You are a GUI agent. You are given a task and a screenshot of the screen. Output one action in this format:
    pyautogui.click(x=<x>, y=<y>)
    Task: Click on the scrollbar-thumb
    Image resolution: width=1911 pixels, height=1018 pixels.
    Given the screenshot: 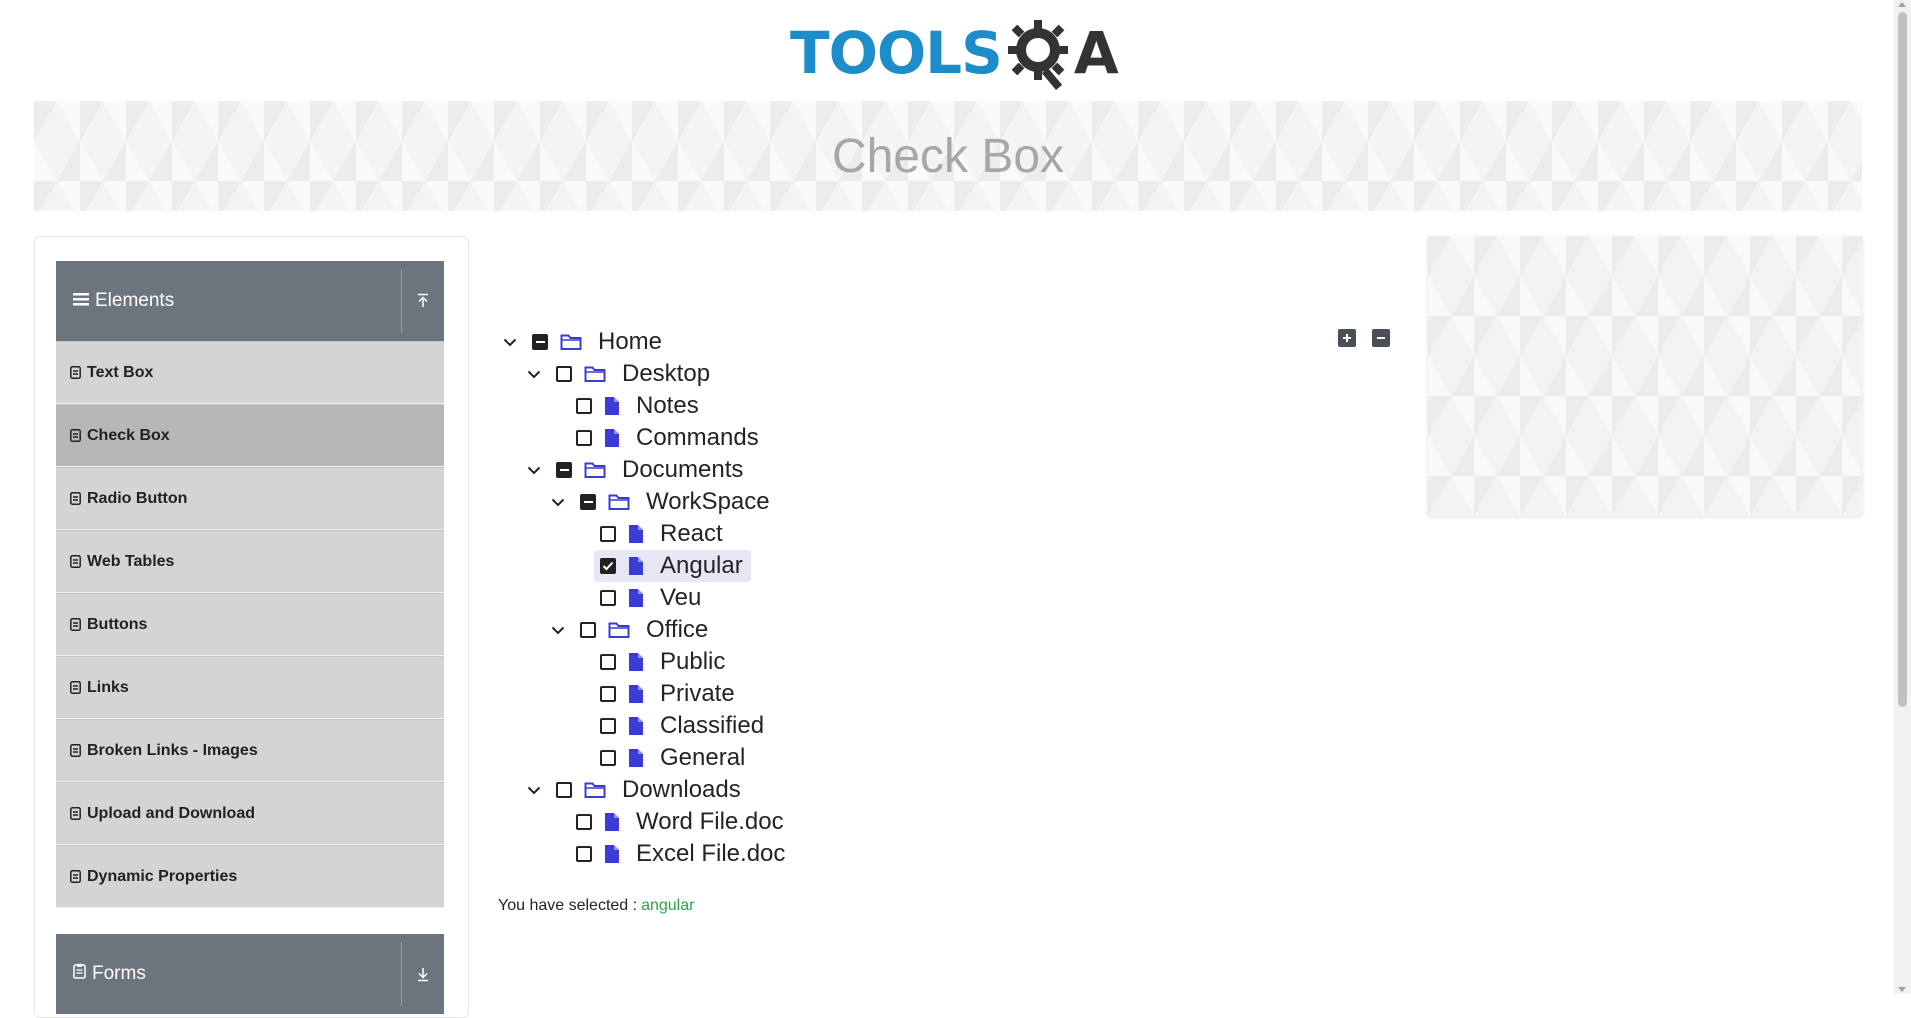 What is the action you would take?
    pyautogui.click(x=1902, y=359)
    